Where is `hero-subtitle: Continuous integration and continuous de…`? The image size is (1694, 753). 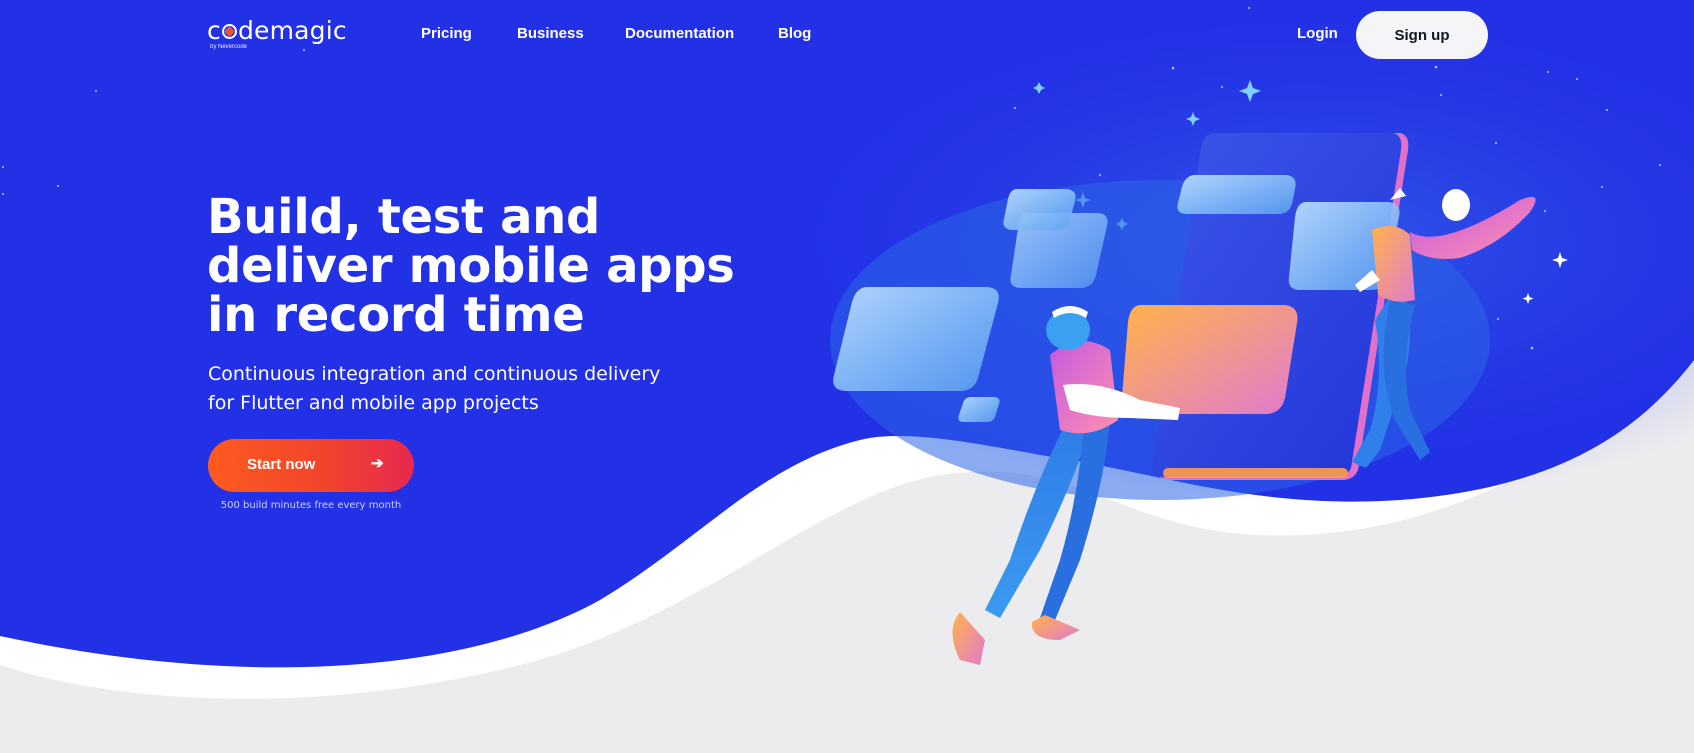 hero-subtitle: Continuous integration and continuous de… is located at coordinates (448, 389).